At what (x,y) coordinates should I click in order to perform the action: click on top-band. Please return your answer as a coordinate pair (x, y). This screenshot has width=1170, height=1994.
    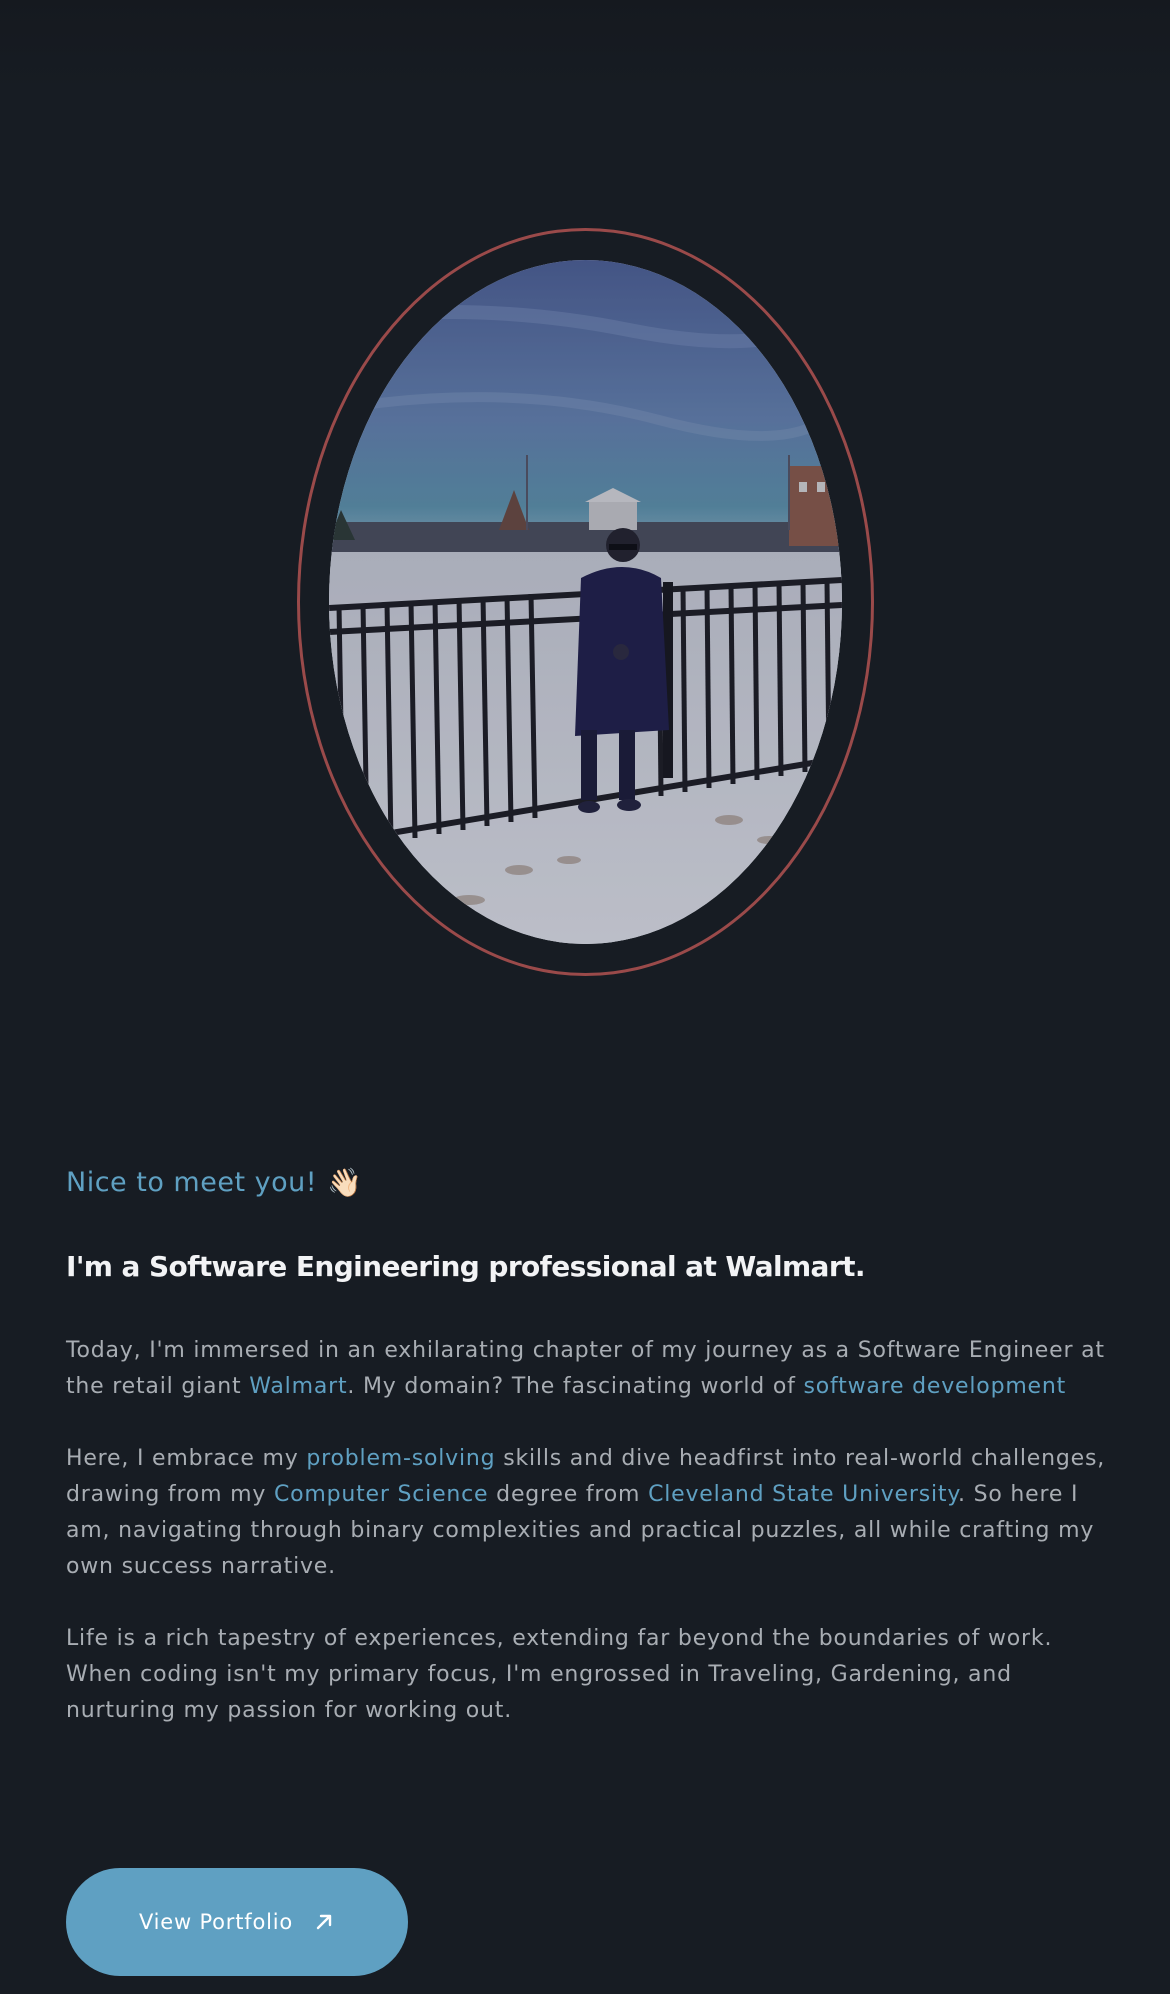
    Looking at the image, I should click on (585, 45).